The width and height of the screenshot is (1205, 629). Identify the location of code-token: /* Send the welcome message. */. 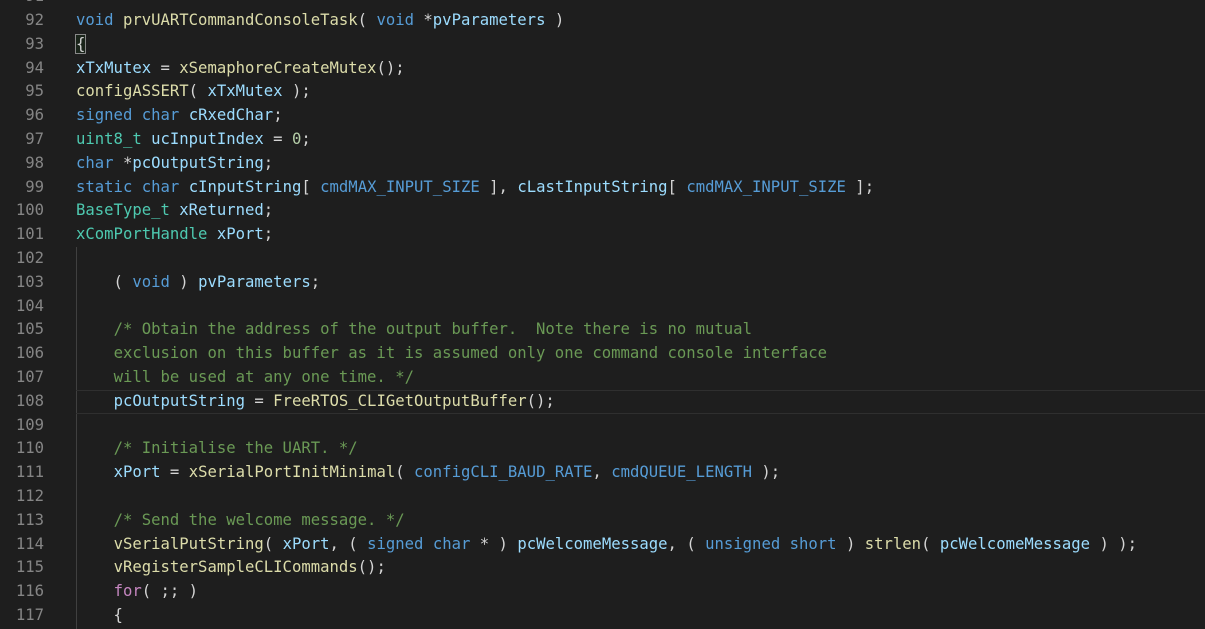
(259, 519).